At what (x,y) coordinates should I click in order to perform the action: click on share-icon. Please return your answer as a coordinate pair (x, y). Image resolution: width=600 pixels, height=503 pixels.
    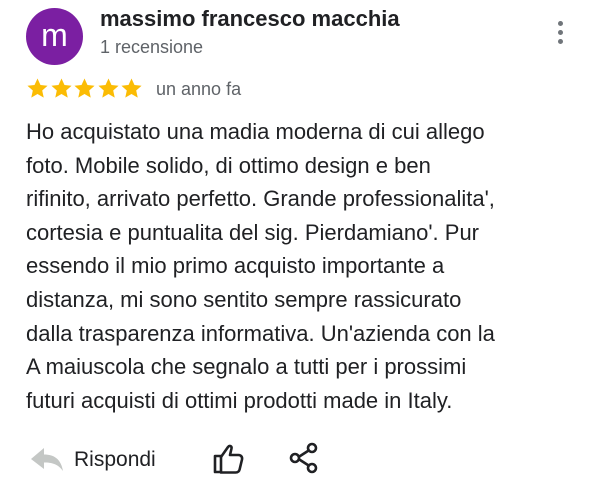
    Looking at the image, I should click on (304, 458).